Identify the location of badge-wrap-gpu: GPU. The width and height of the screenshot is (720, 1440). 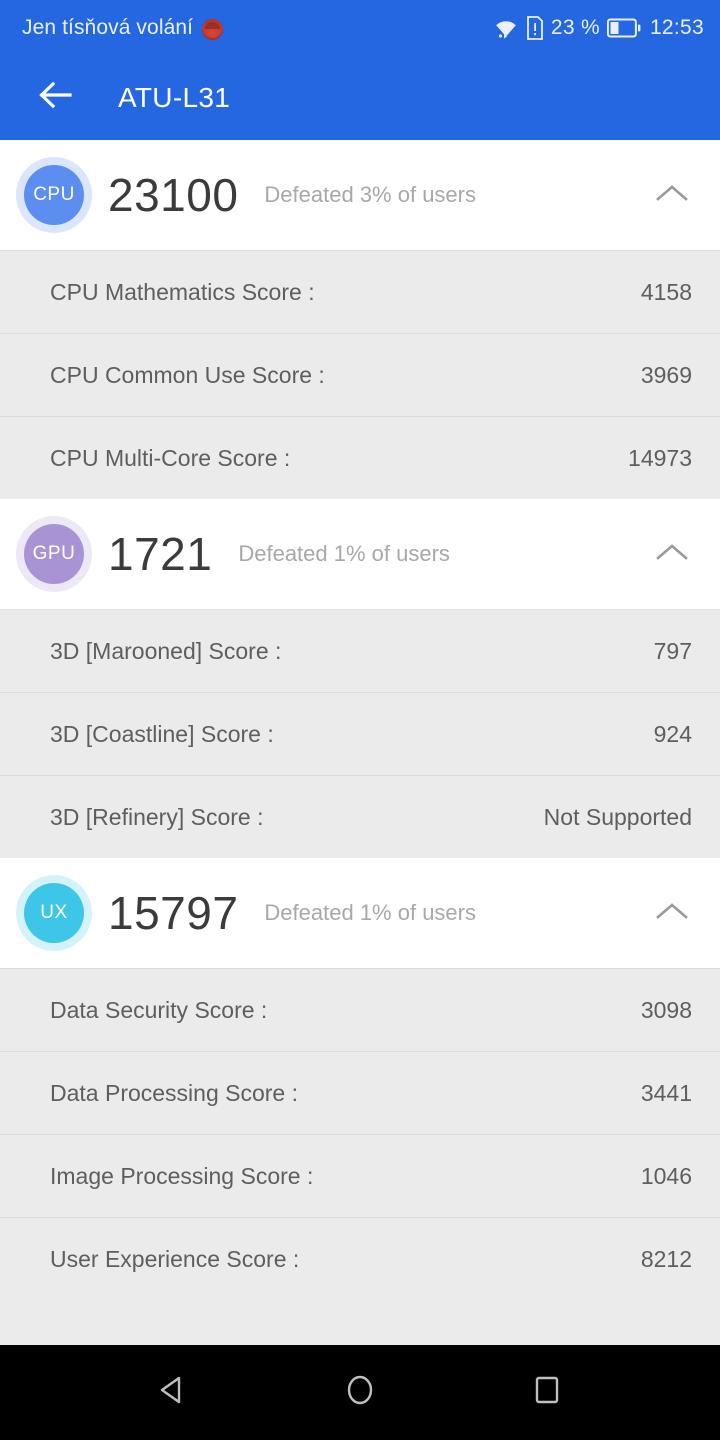
(54, 554).